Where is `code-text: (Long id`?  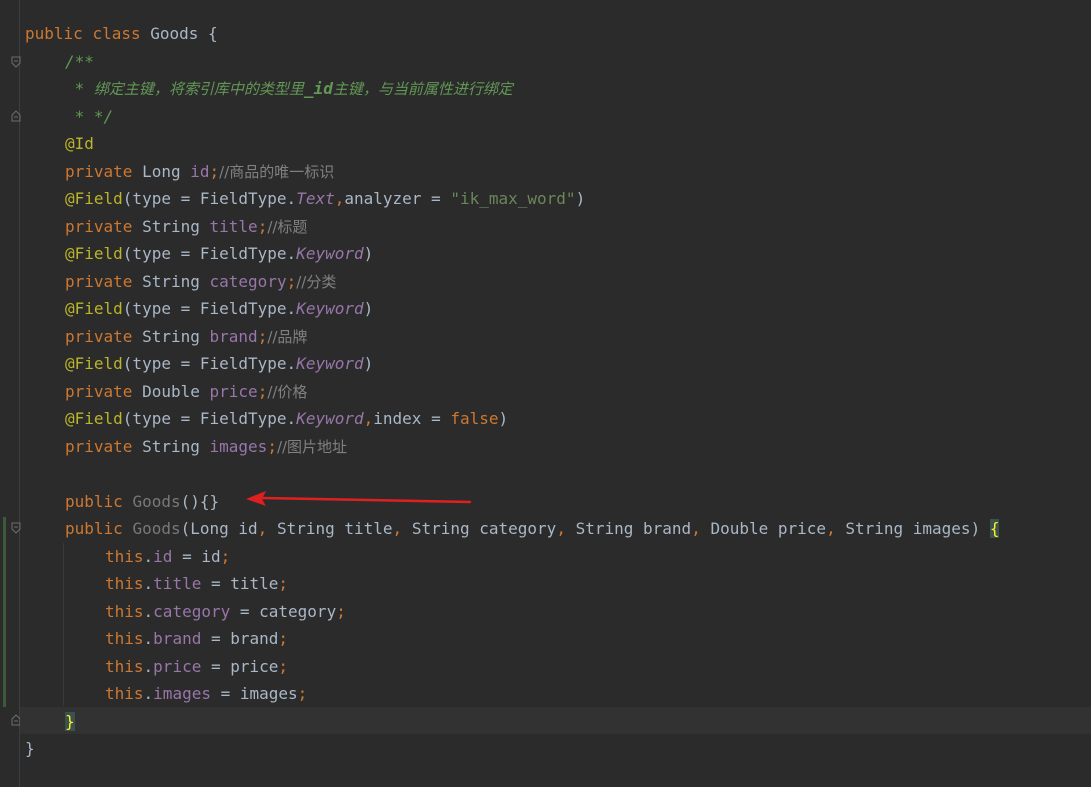 code-text: (Long id is located at coordinates (219, 528).